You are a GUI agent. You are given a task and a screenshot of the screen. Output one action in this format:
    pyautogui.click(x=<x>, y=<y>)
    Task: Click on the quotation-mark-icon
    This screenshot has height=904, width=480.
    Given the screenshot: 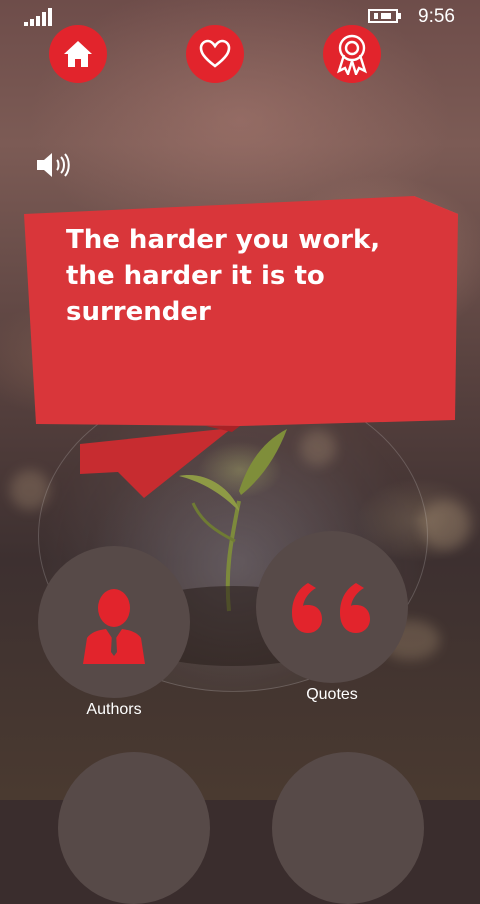 What is the action you would take?
    pyautogui.click(x=331, y=608)
    